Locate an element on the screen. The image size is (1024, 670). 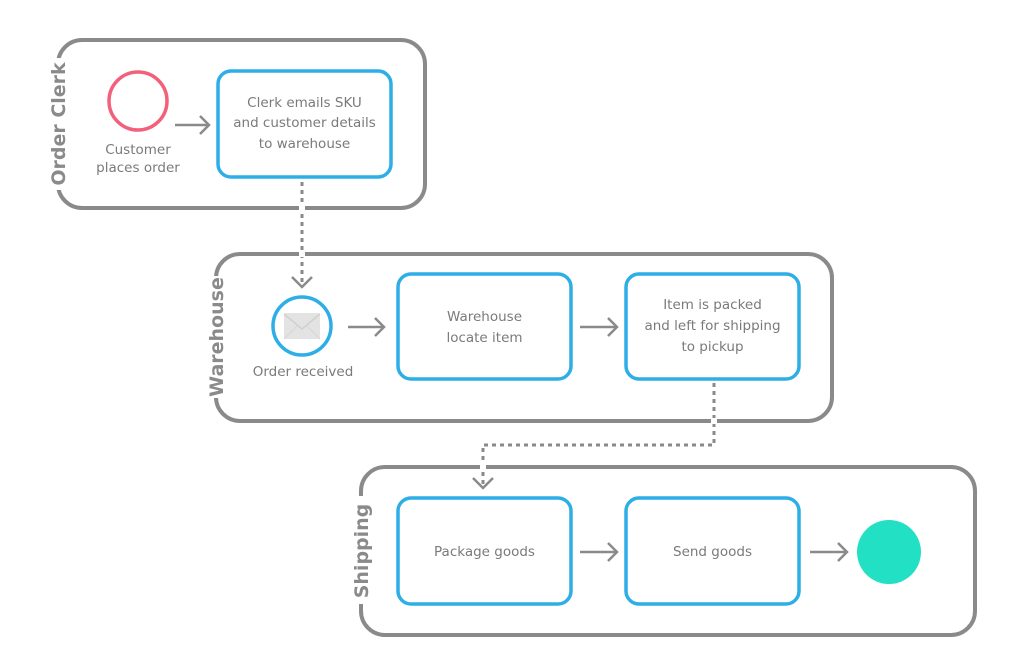
task-label: locate item is located at coordinates (484, 338).